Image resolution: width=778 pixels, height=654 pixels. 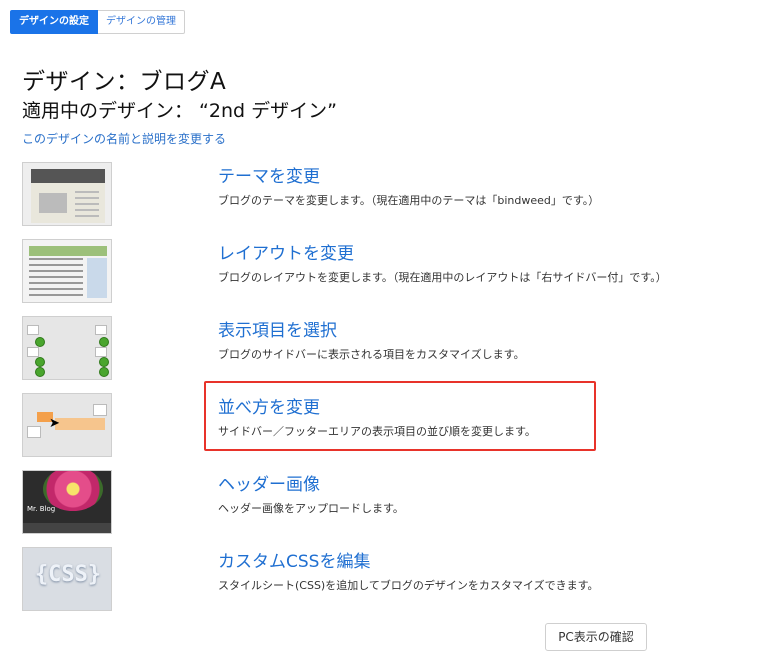 I want to click on checklist-thumbnail-icon, so click(x=67, y=348).